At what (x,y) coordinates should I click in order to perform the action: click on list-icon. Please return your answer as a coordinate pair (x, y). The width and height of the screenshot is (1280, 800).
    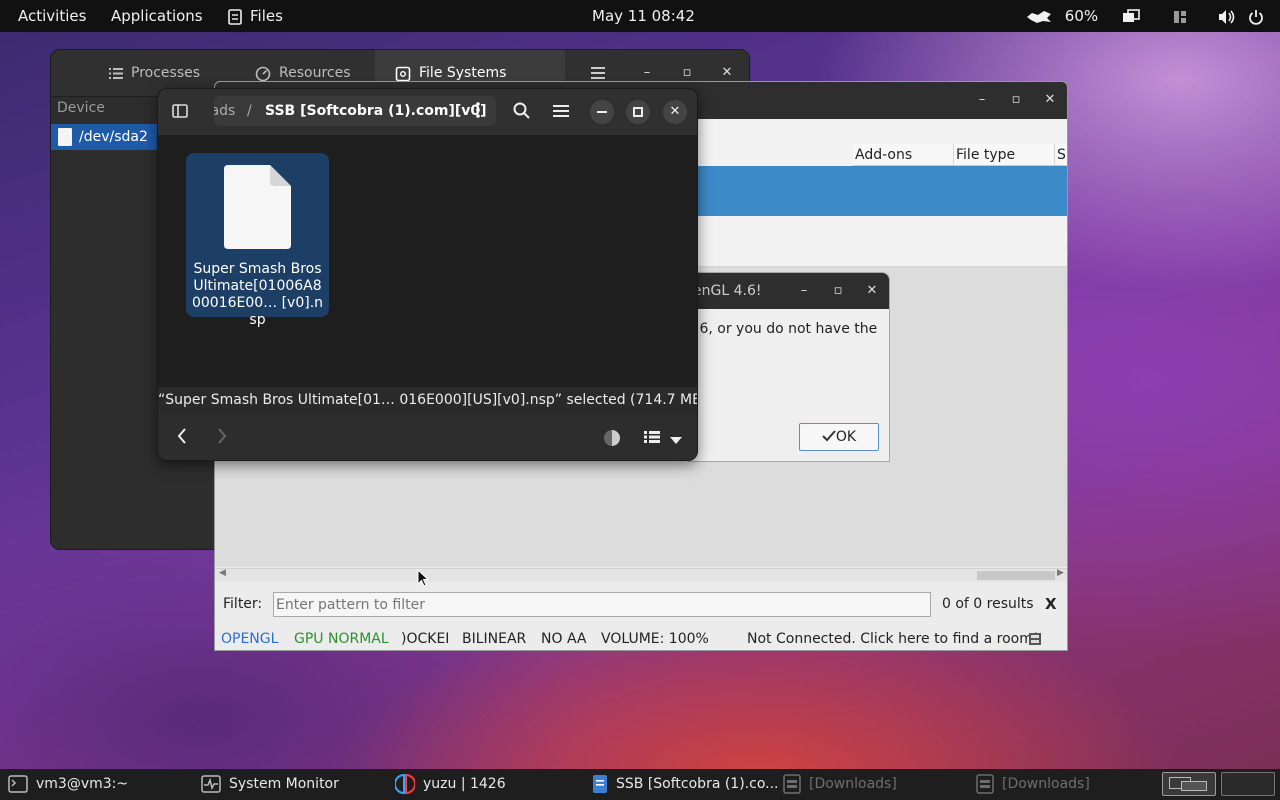
    Looking at the image, I should click on (116, 73).